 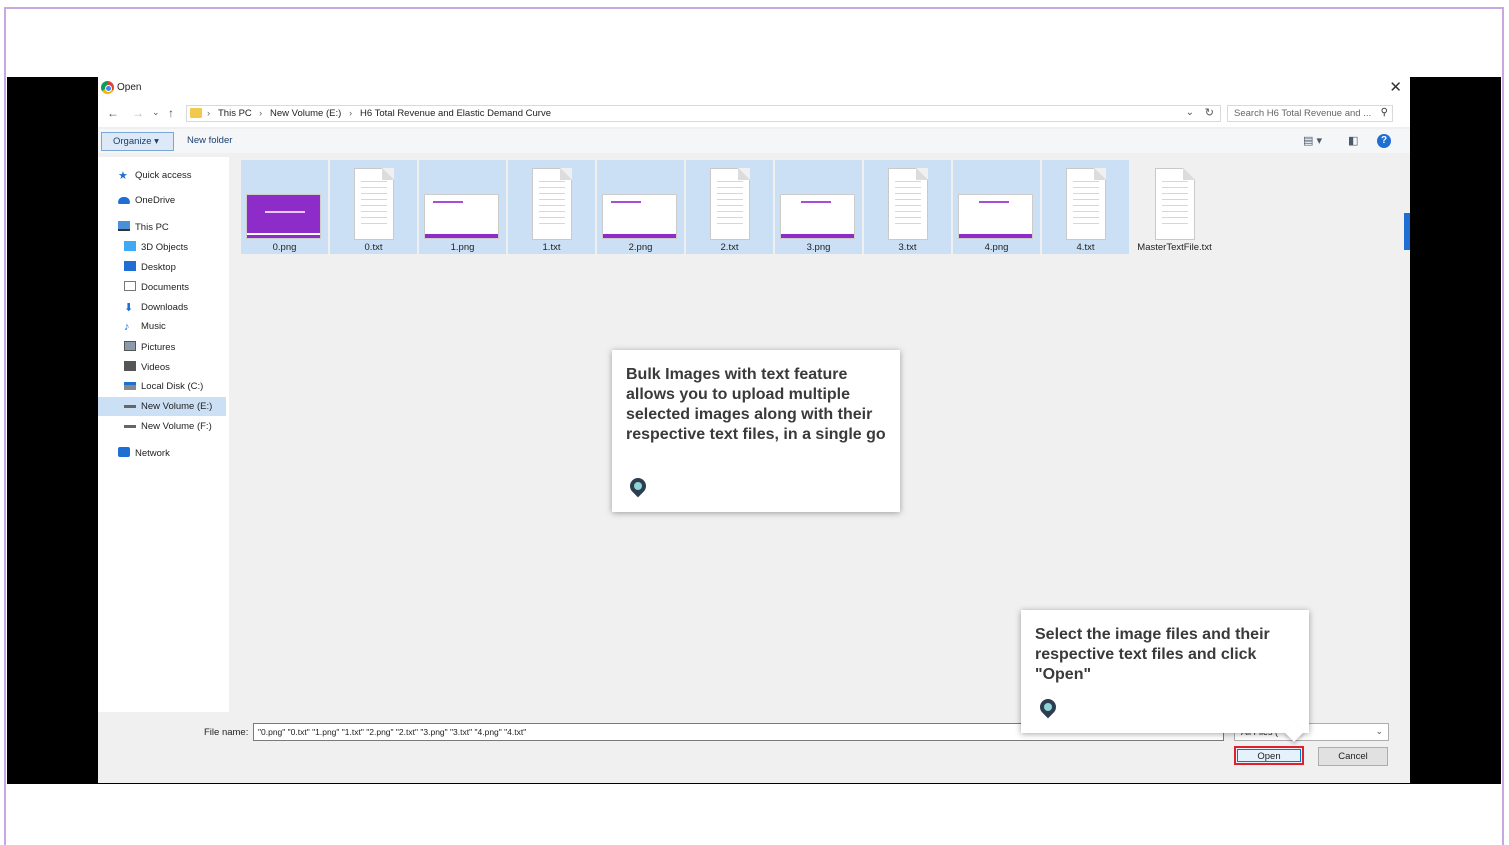 What do you see at coordinates (1353, 140) in the screenshot?
I see `preview-pane-icon: ◧` at bounding box center [1353, 140].